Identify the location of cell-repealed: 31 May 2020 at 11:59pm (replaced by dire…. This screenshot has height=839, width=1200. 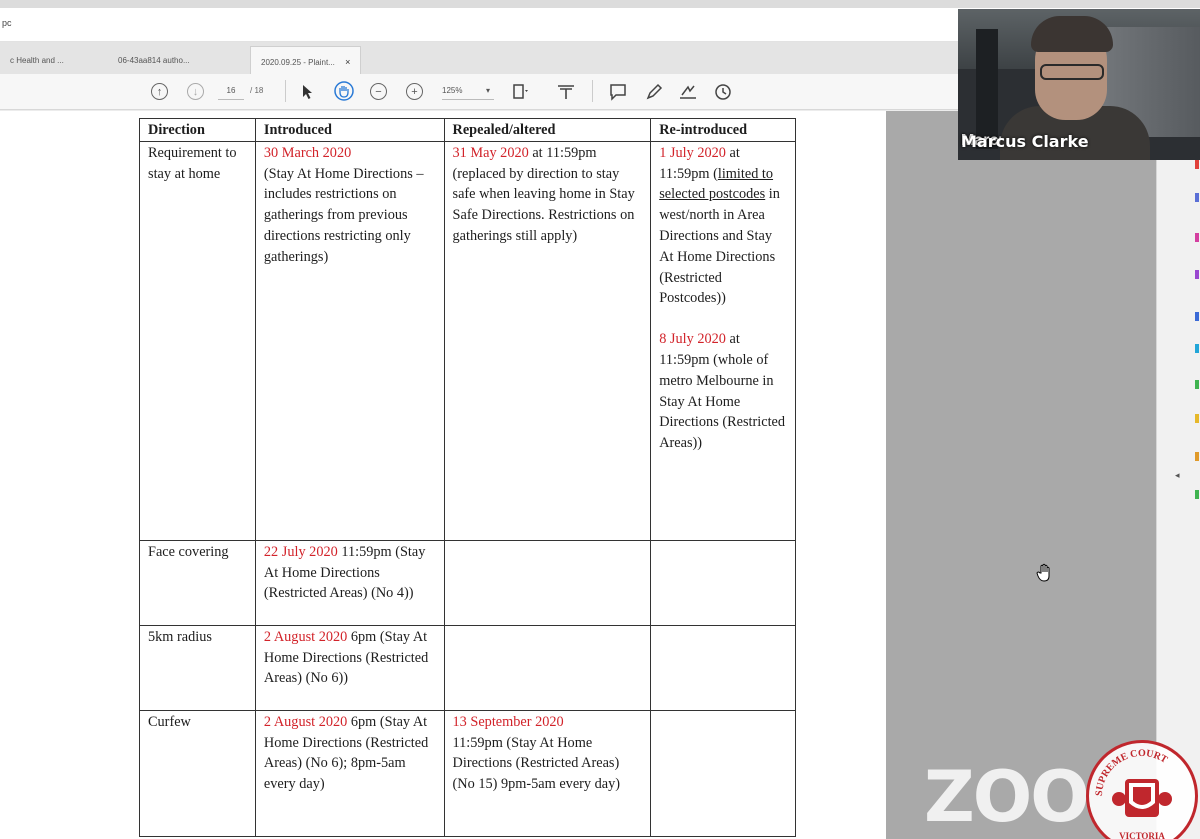
(547, 340).